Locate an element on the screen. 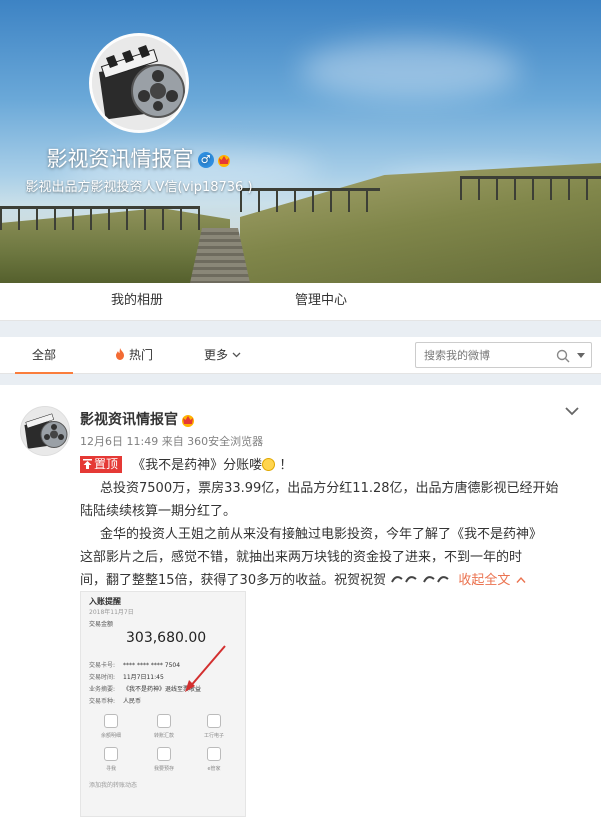 The height and width of the screenshot is (824, 601). profile-name: 影视资讯情报官 ♂ is located at coordinates (139, 158).